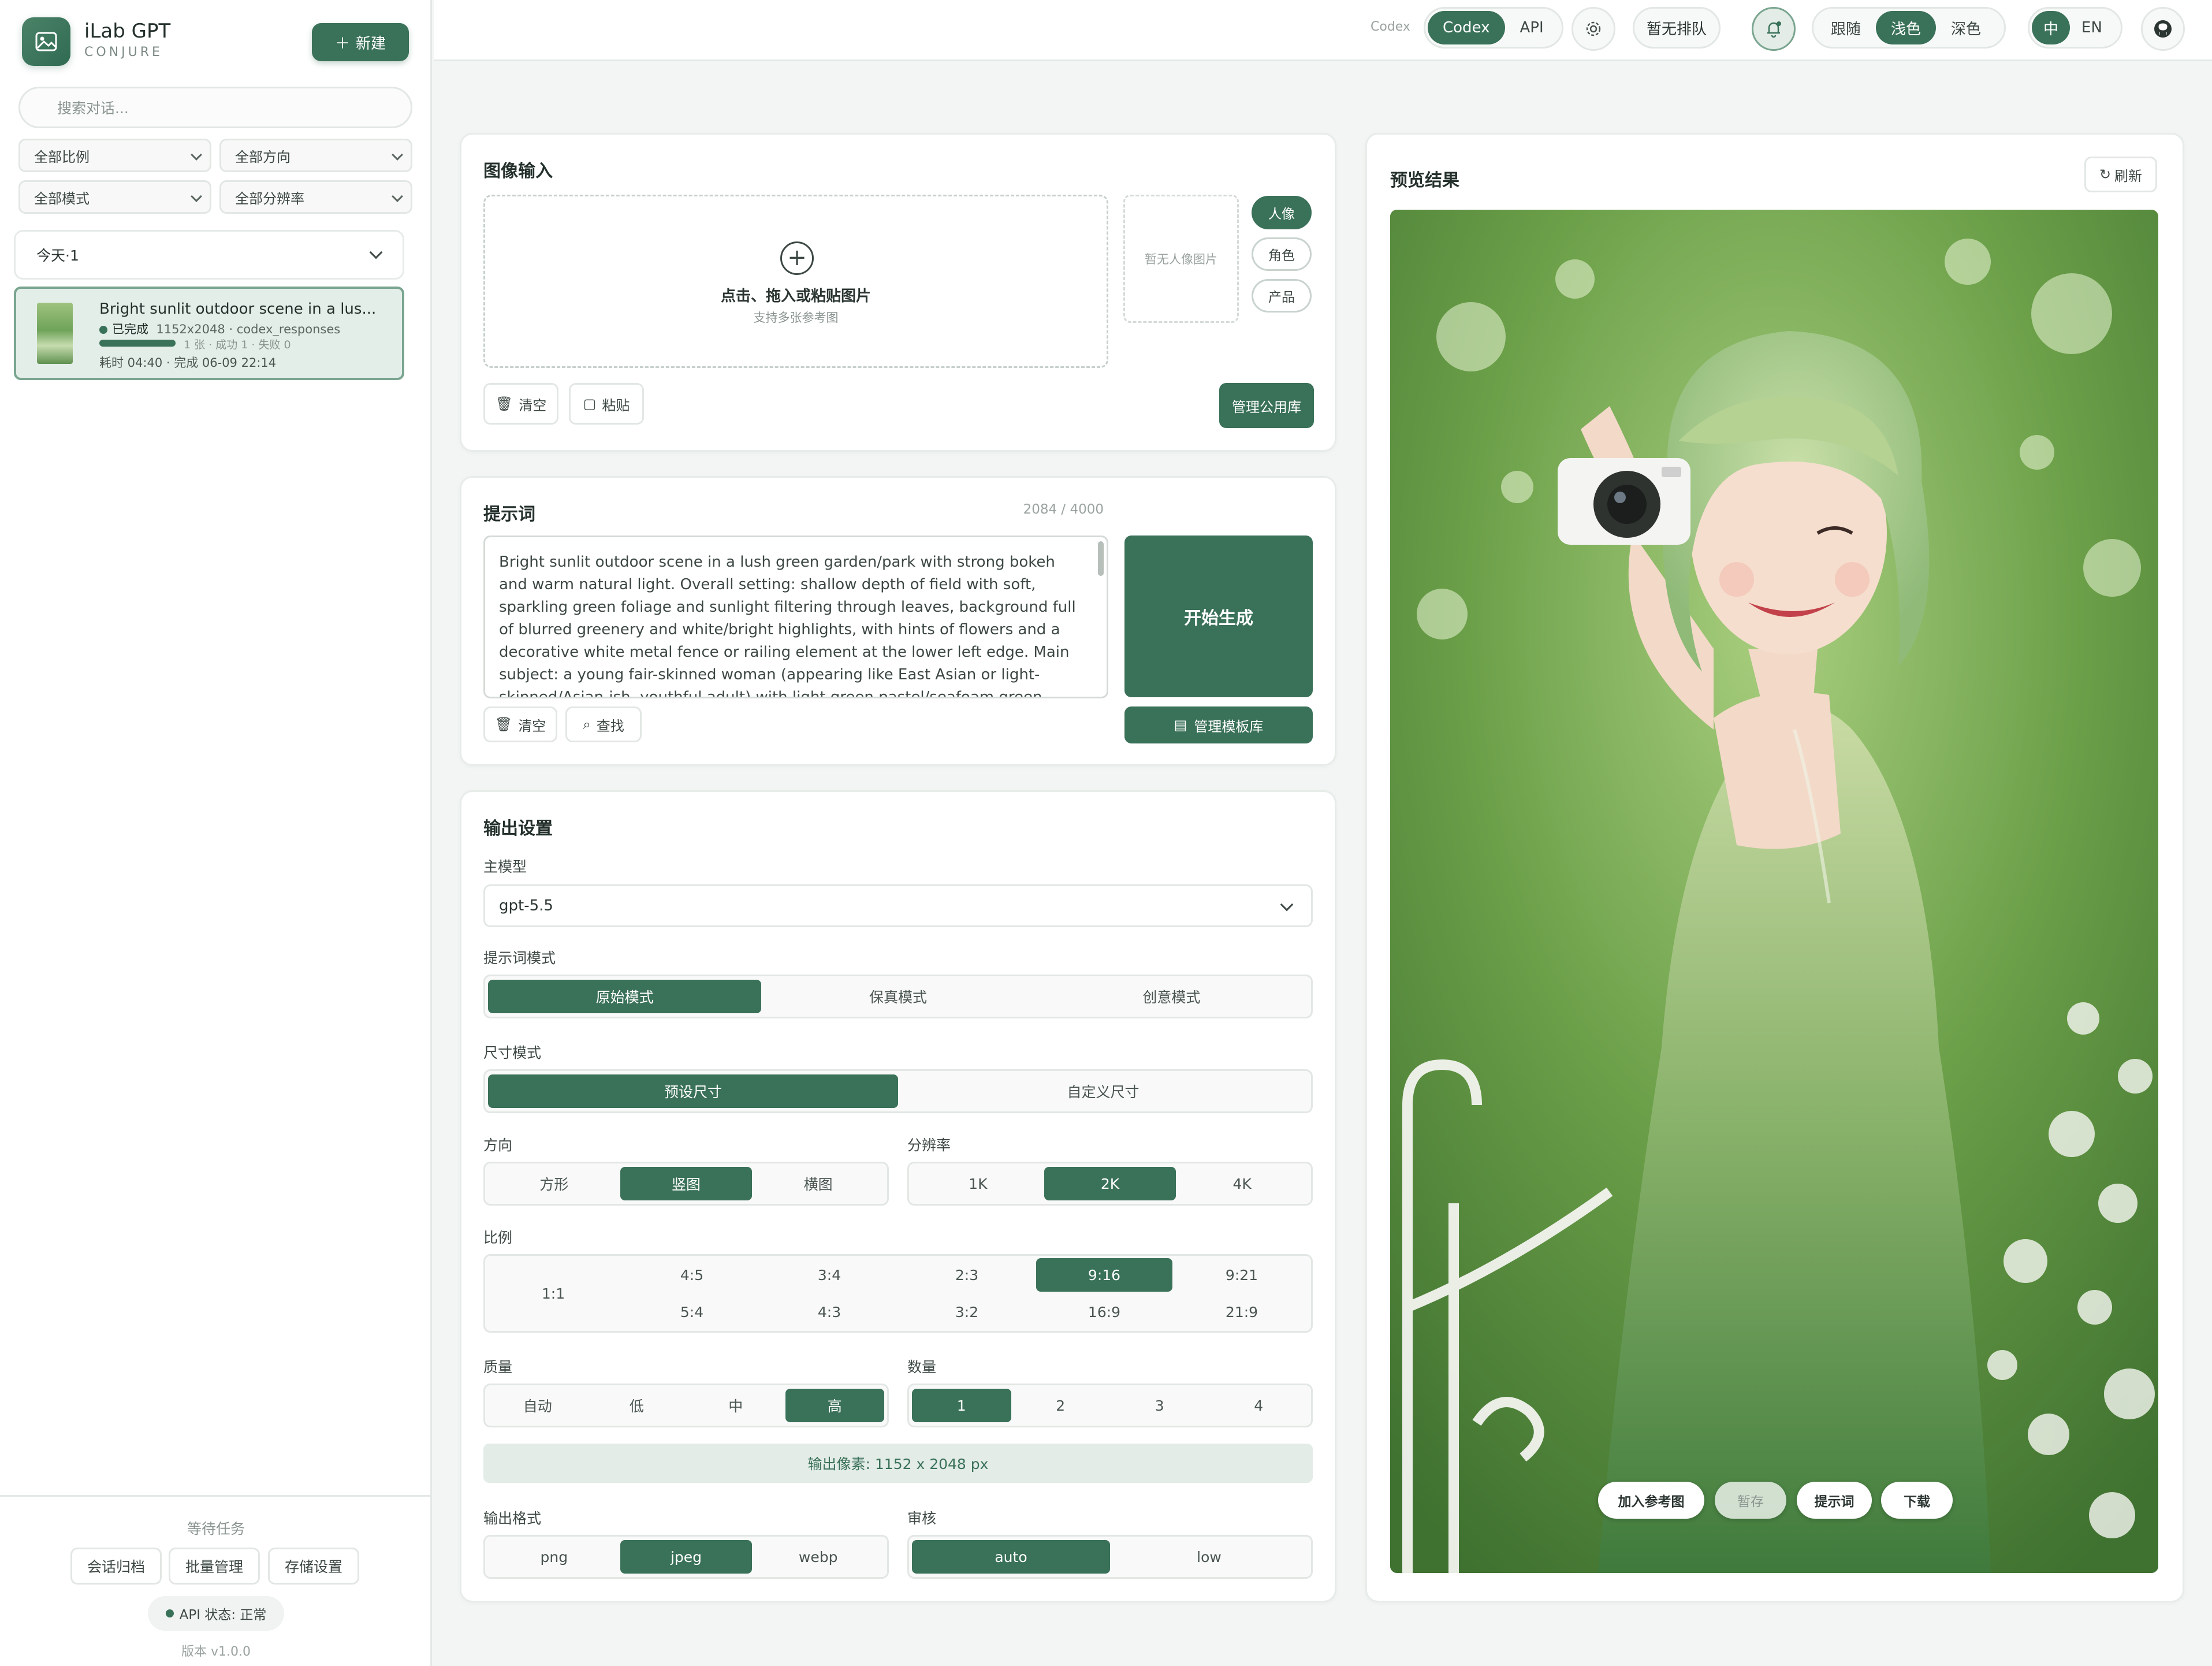  I want to click on resolution-1k: 1K, so click(978, 1183).